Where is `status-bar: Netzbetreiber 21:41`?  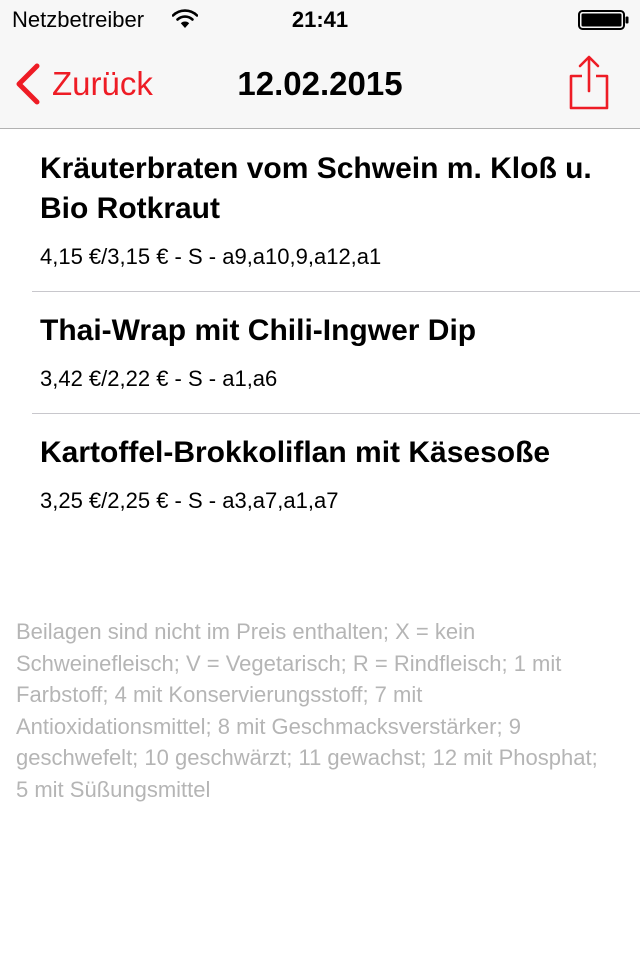 status-bar: Netzbetreiber 21:41 is located at coordinates (320, 20).